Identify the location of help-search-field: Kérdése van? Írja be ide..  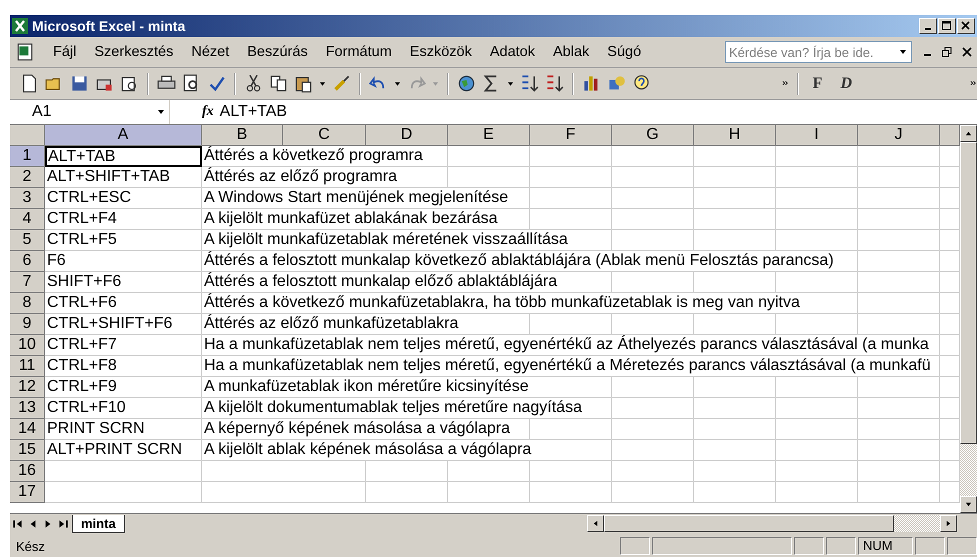
(818, 52).